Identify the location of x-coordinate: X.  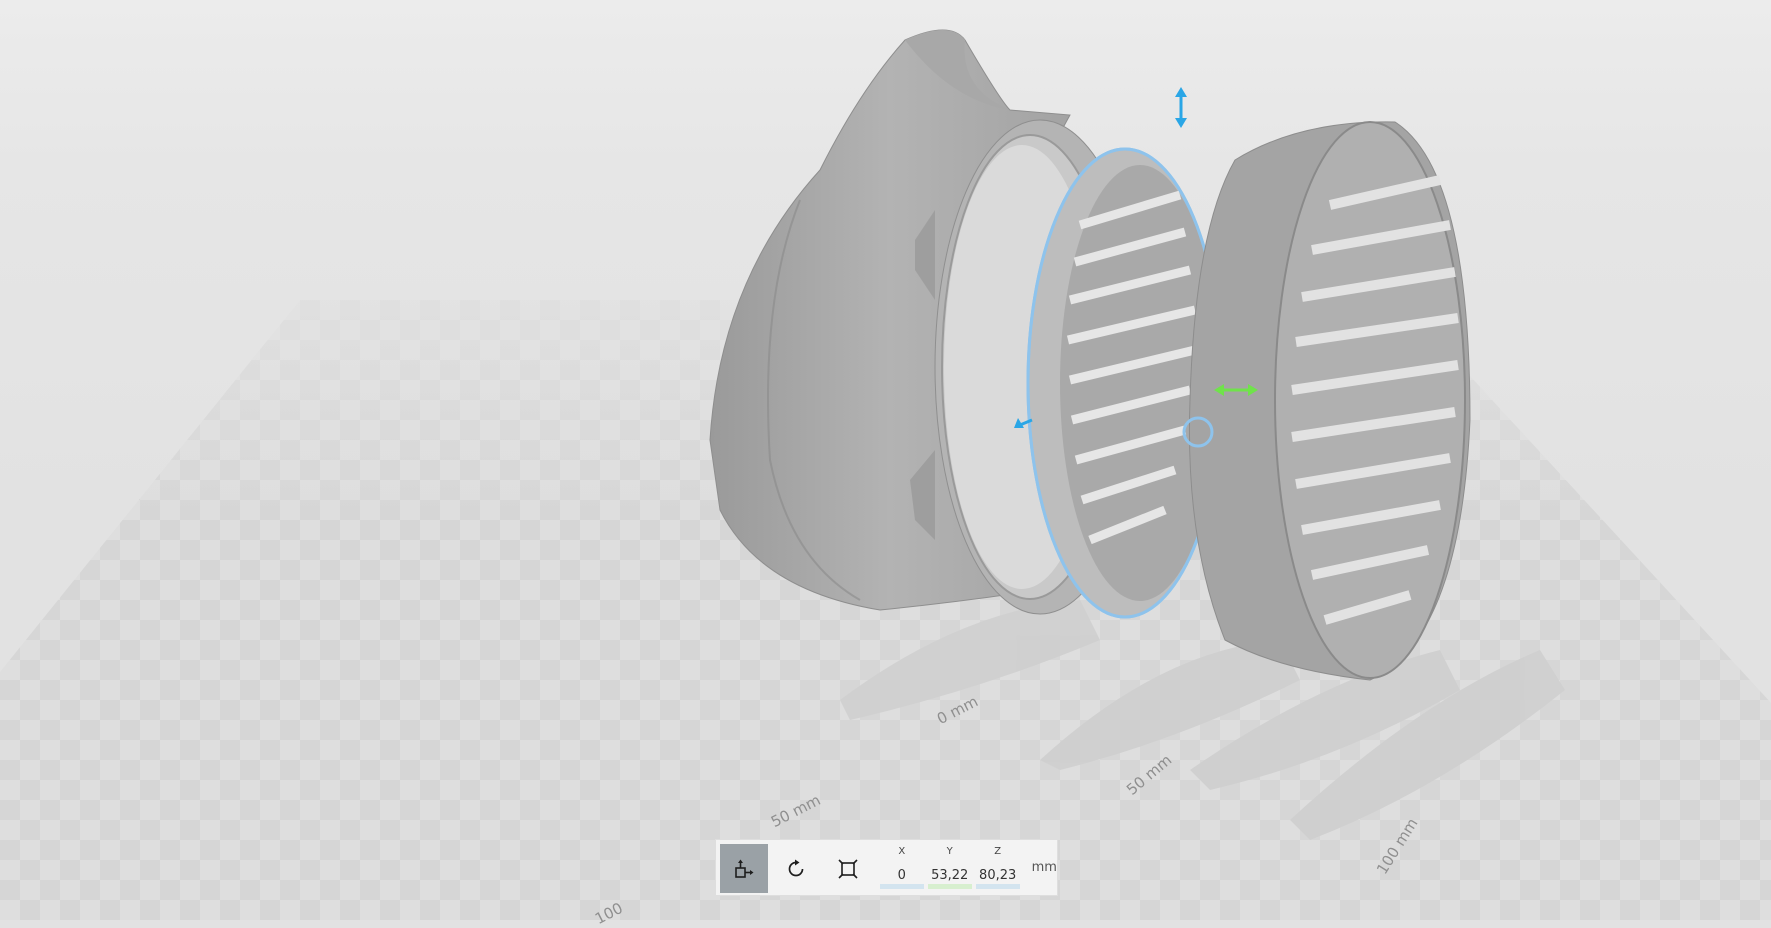
(901, 867).